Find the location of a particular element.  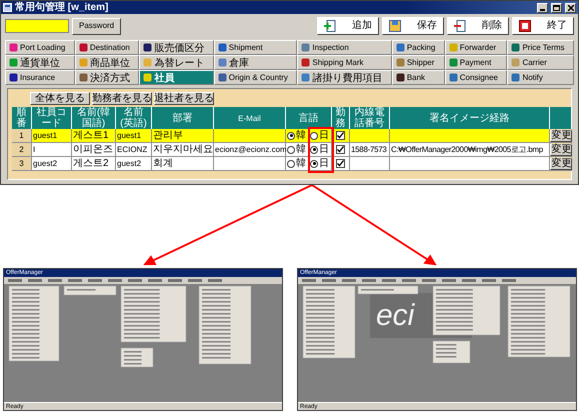

maximize-icon is located at coordinates (556, 7).